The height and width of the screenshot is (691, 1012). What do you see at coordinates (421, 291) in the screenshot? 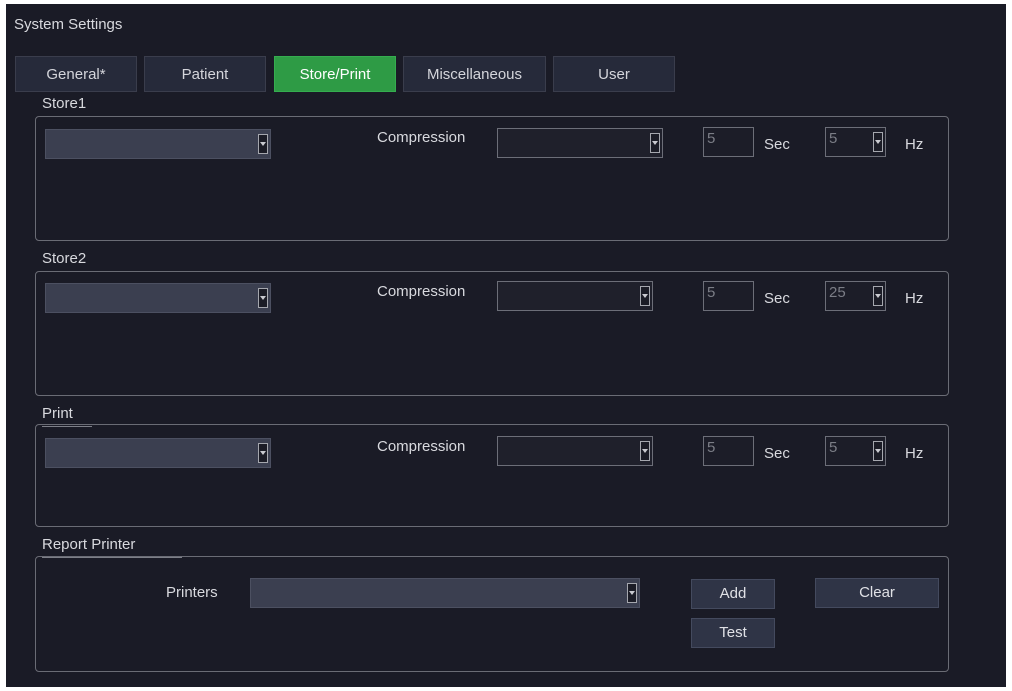
I see `store2-compression-label: Compression` at bounding box center [421, 291].